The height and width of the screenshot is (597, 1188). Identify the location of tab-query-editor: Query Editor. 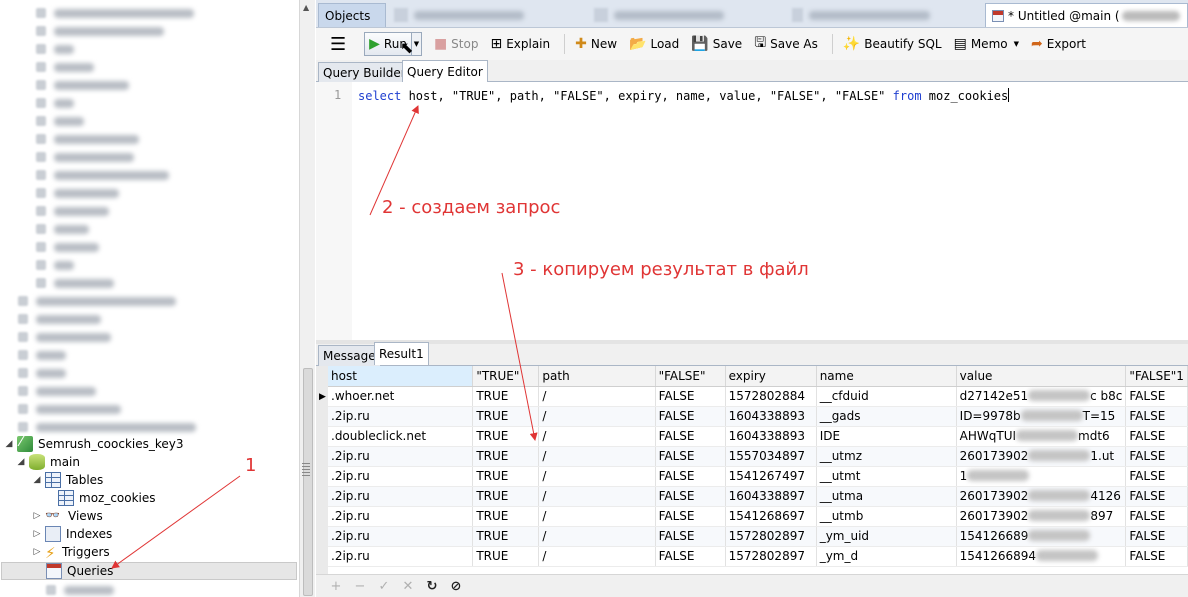
(445, 71).